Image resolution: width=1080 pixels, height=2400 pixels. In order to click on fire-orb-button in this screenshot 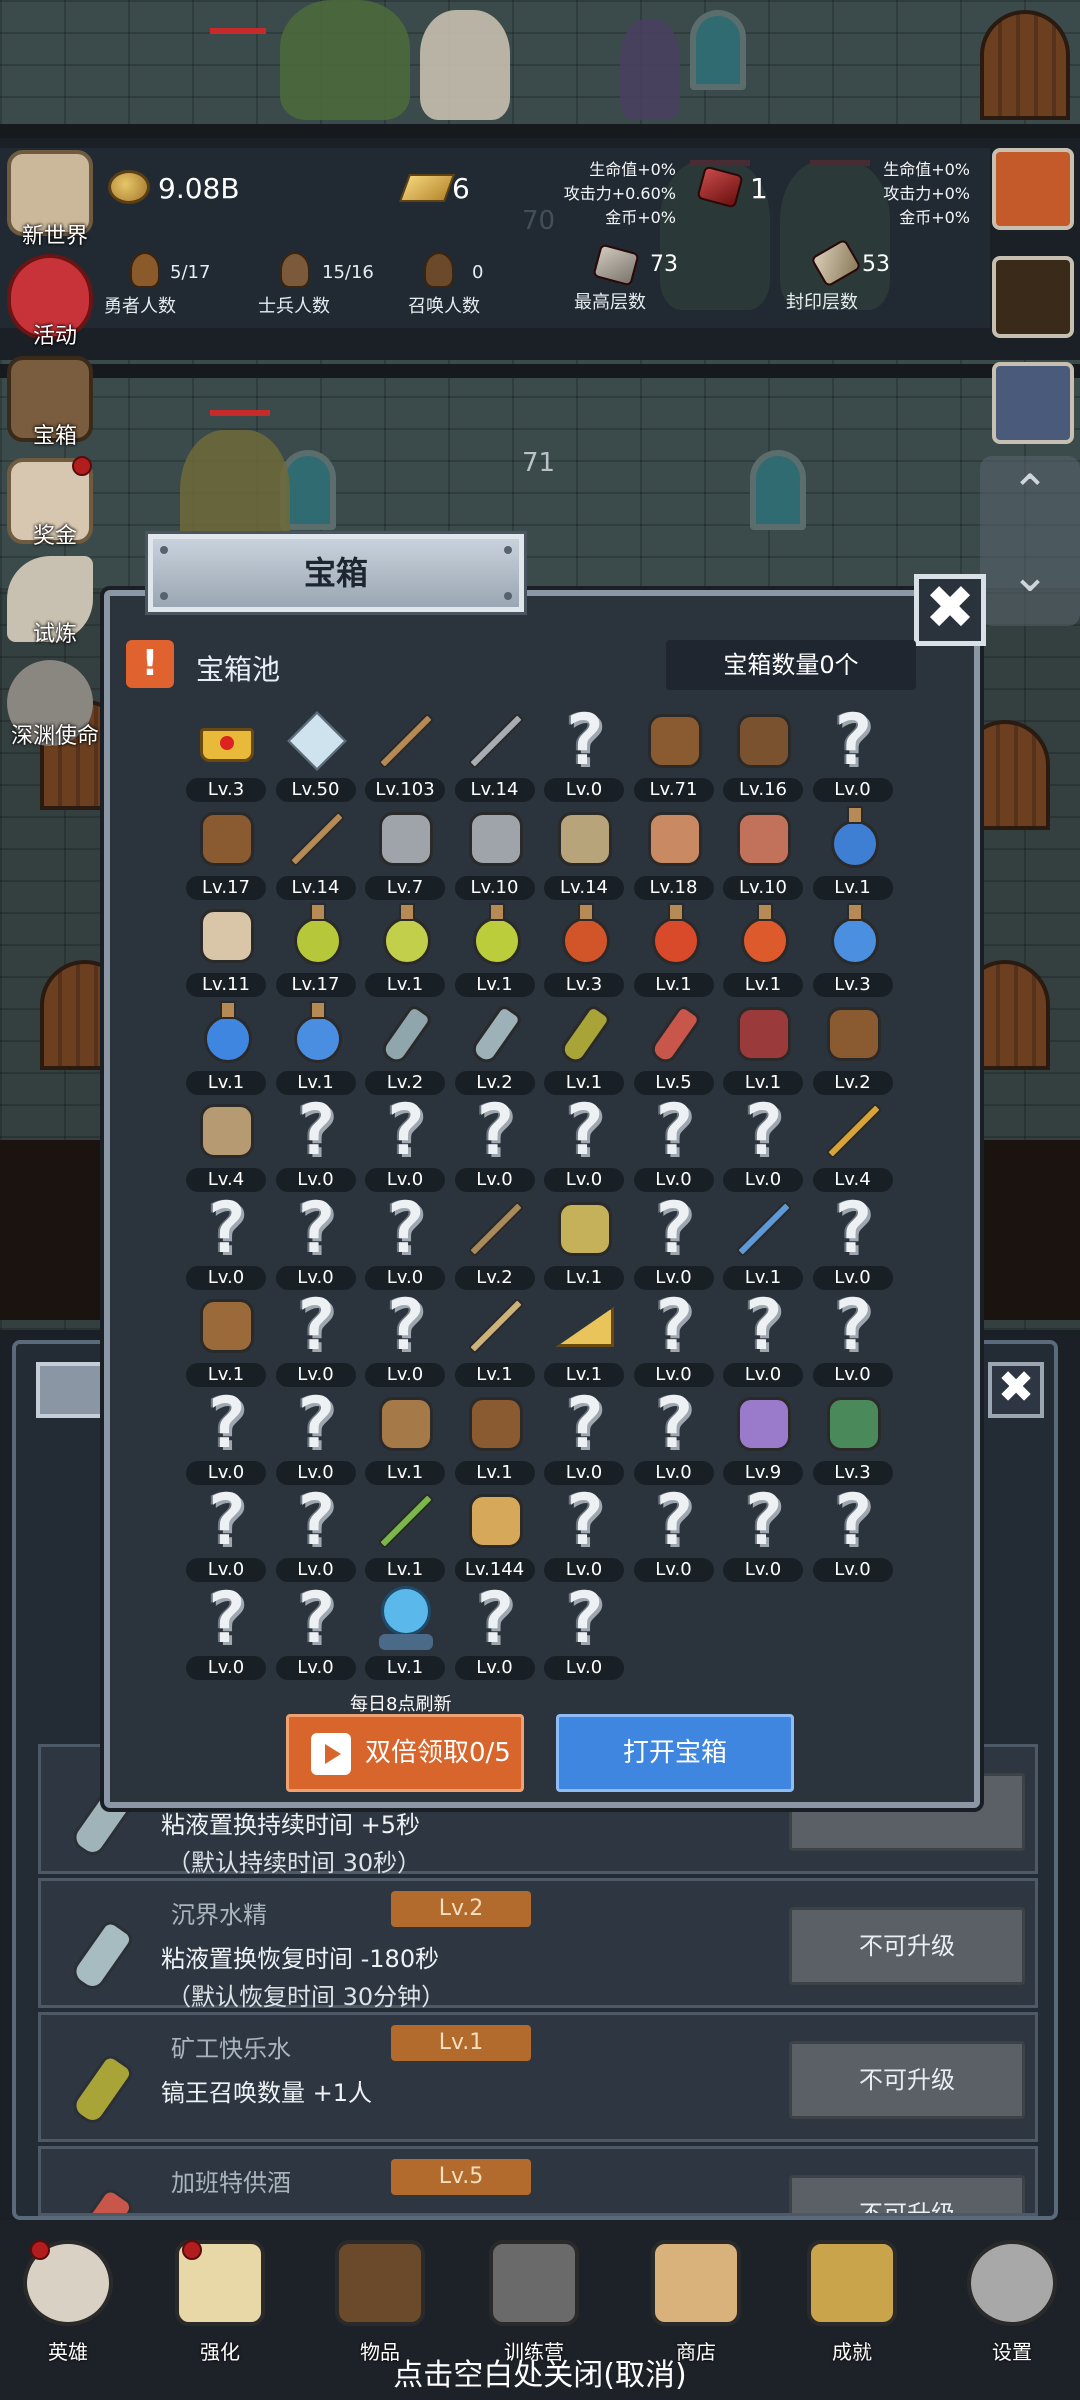, I will do `click(1033, 189)`.